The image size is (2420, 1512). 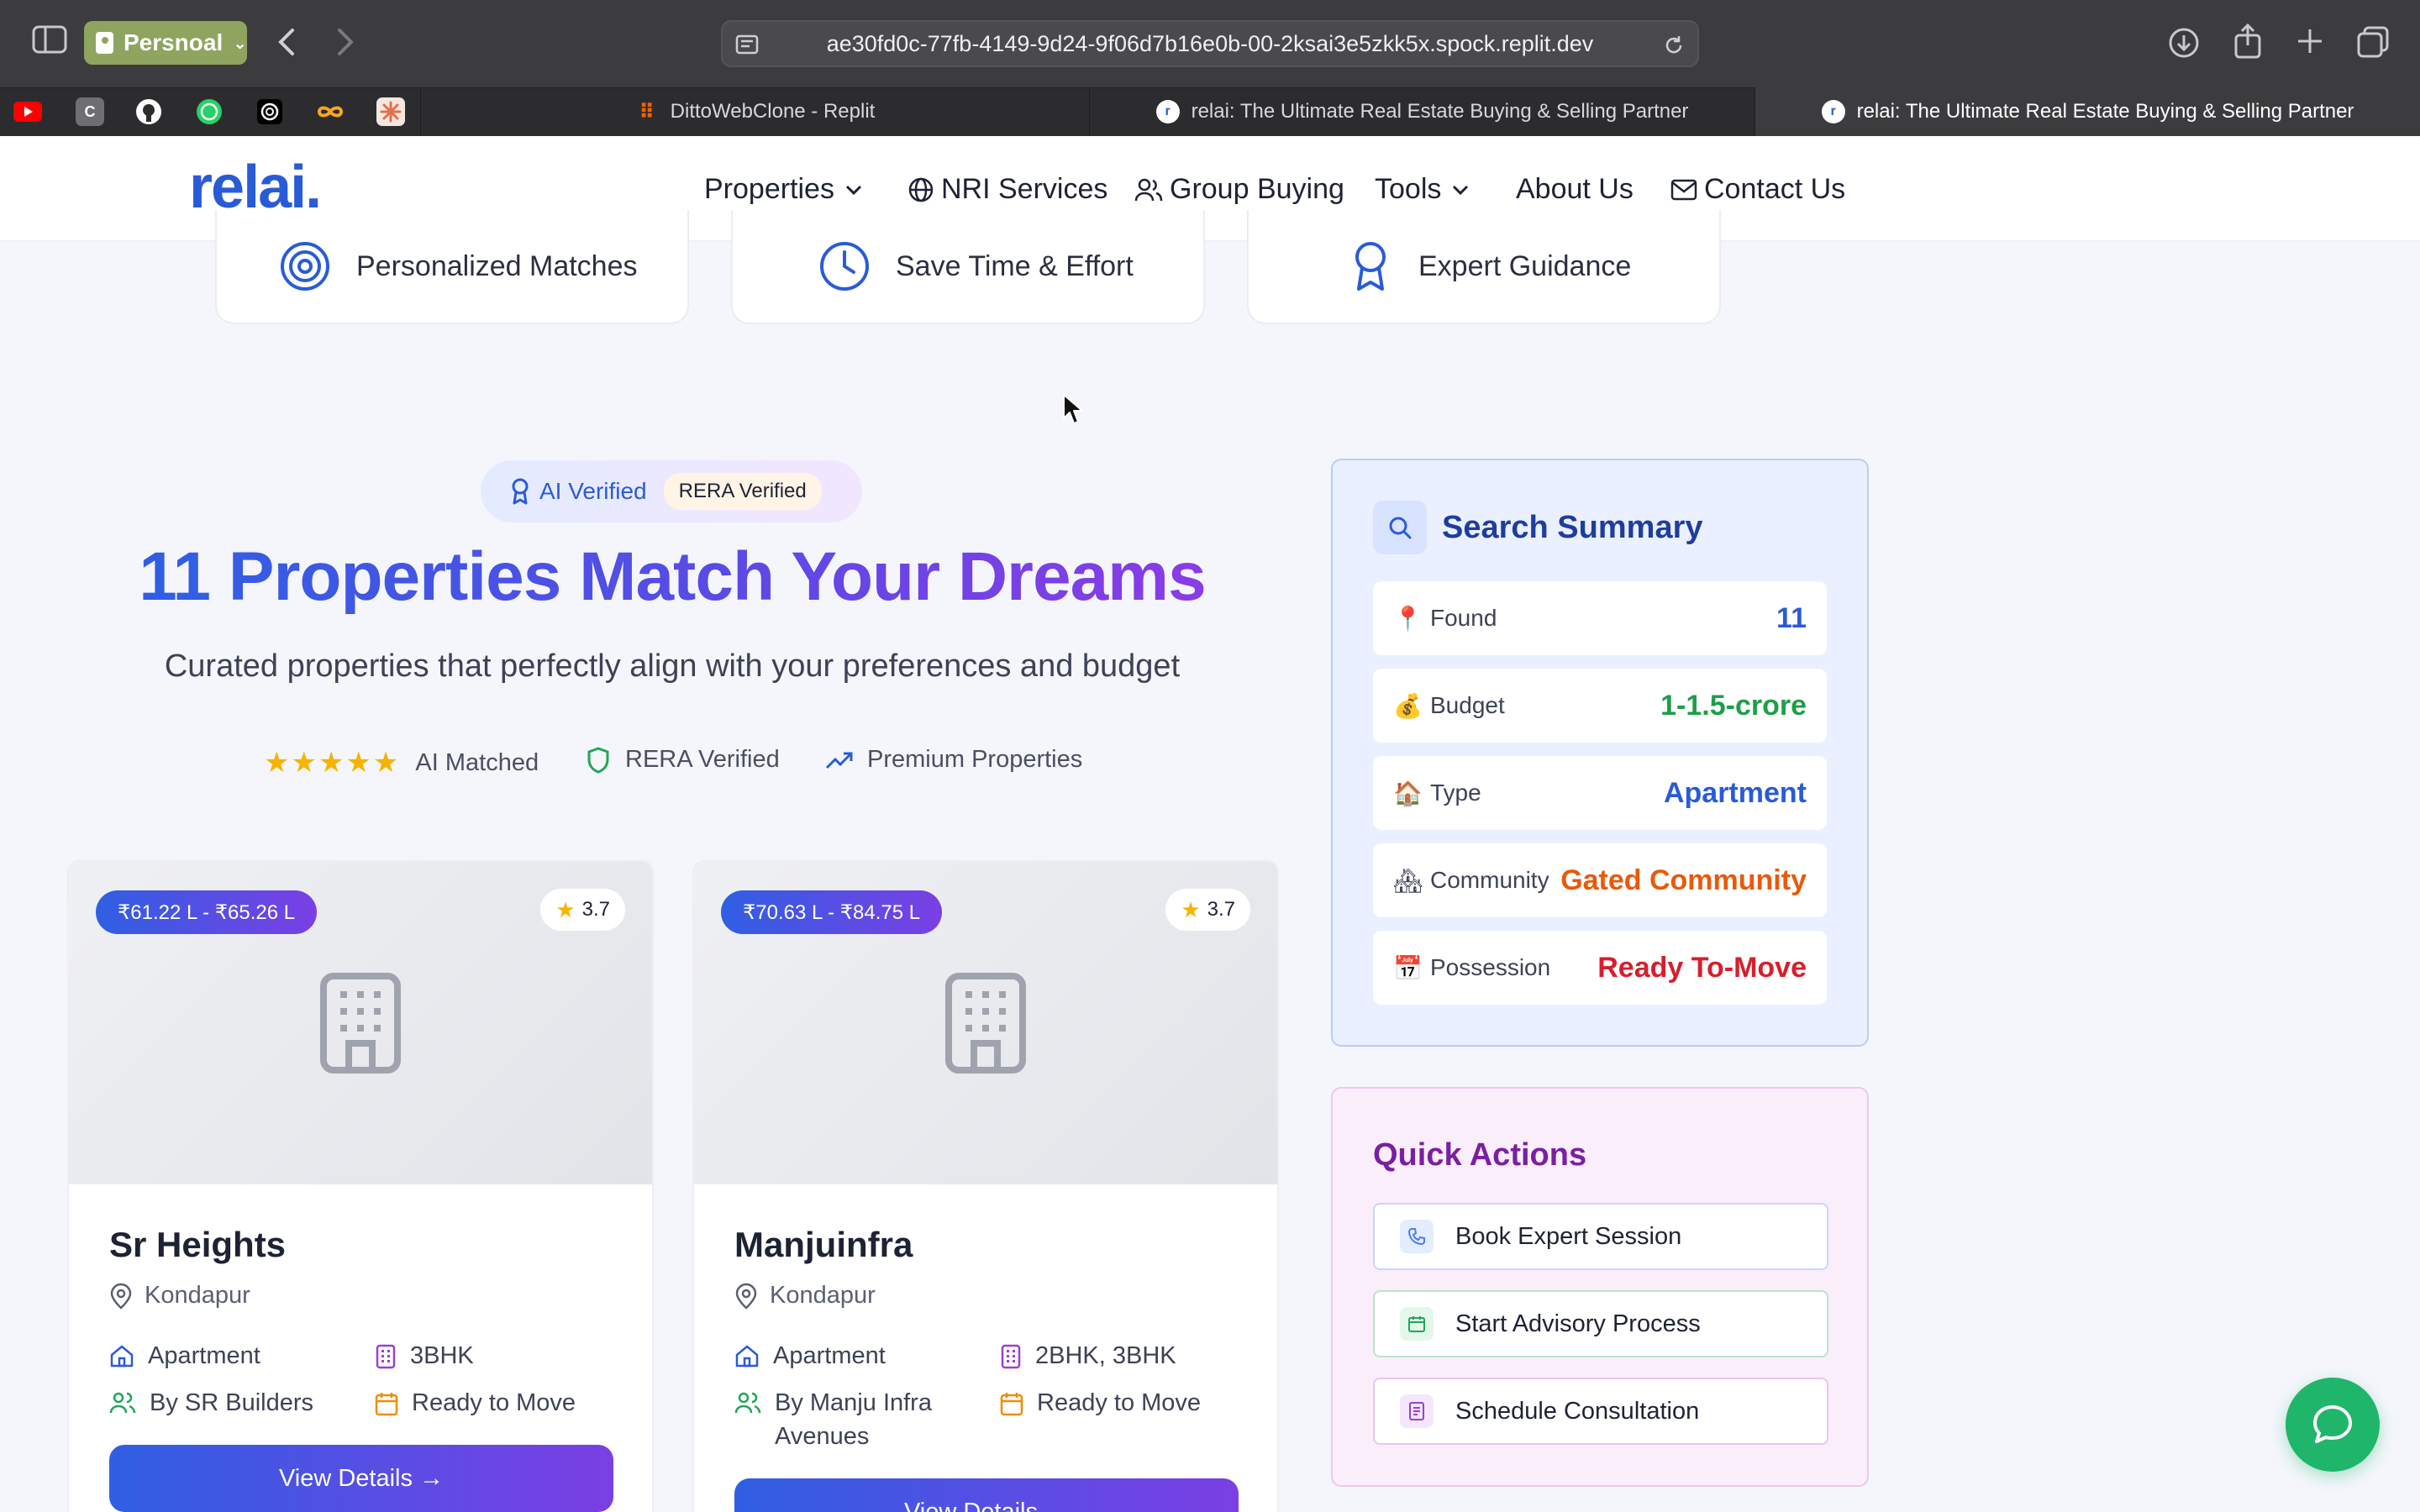 I want to click on pinned-tab-github, so click(x=148, y=111).